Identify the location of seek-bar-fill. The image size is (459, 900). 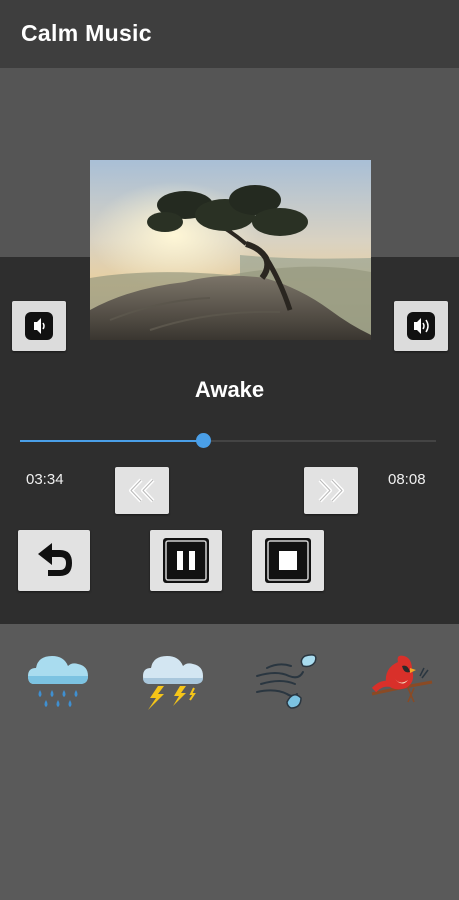
(112, 441).